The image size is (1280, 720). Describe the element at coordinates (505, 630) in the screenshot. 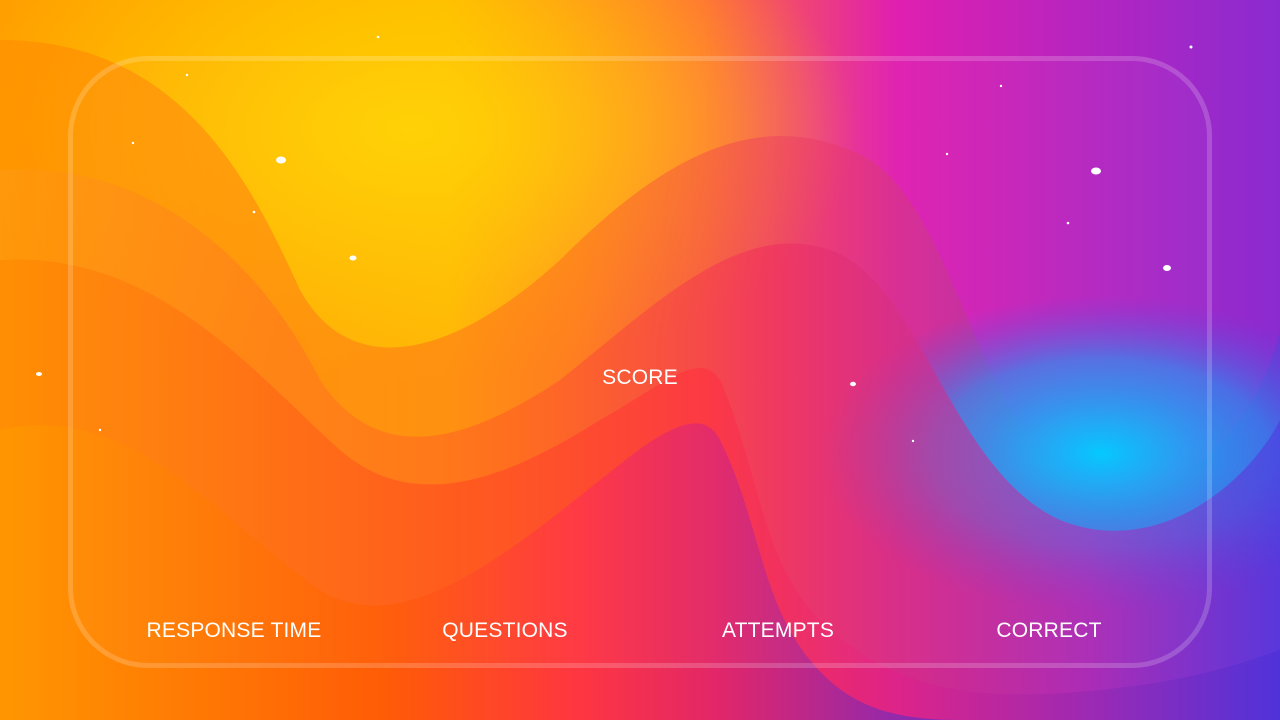

I see `questions-label: QUESTIONS` at that location.